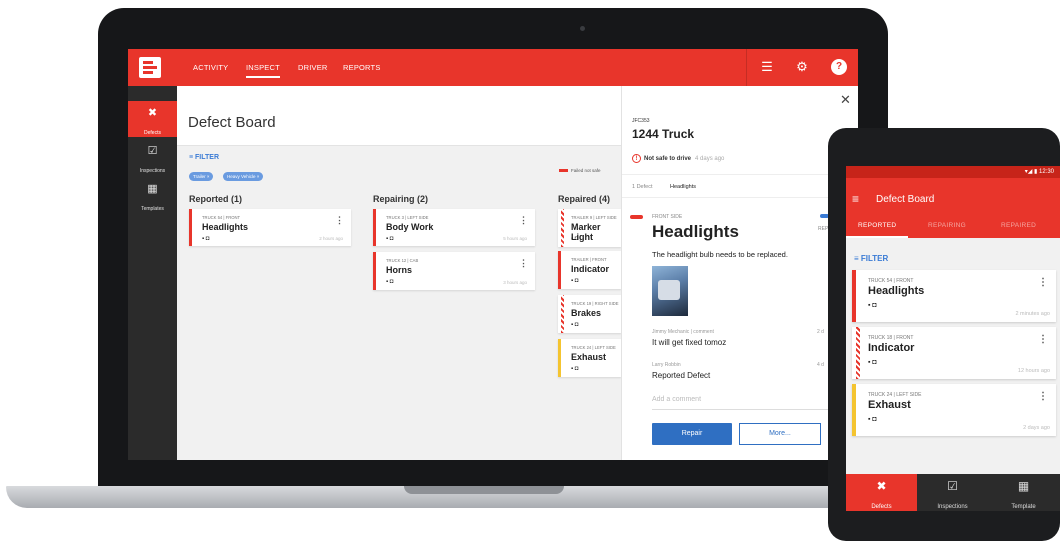  What do you see at coordinates (747, 403) in the screenshot?
I see `comment-input: Add a comment` at bounding box center [747, 403].